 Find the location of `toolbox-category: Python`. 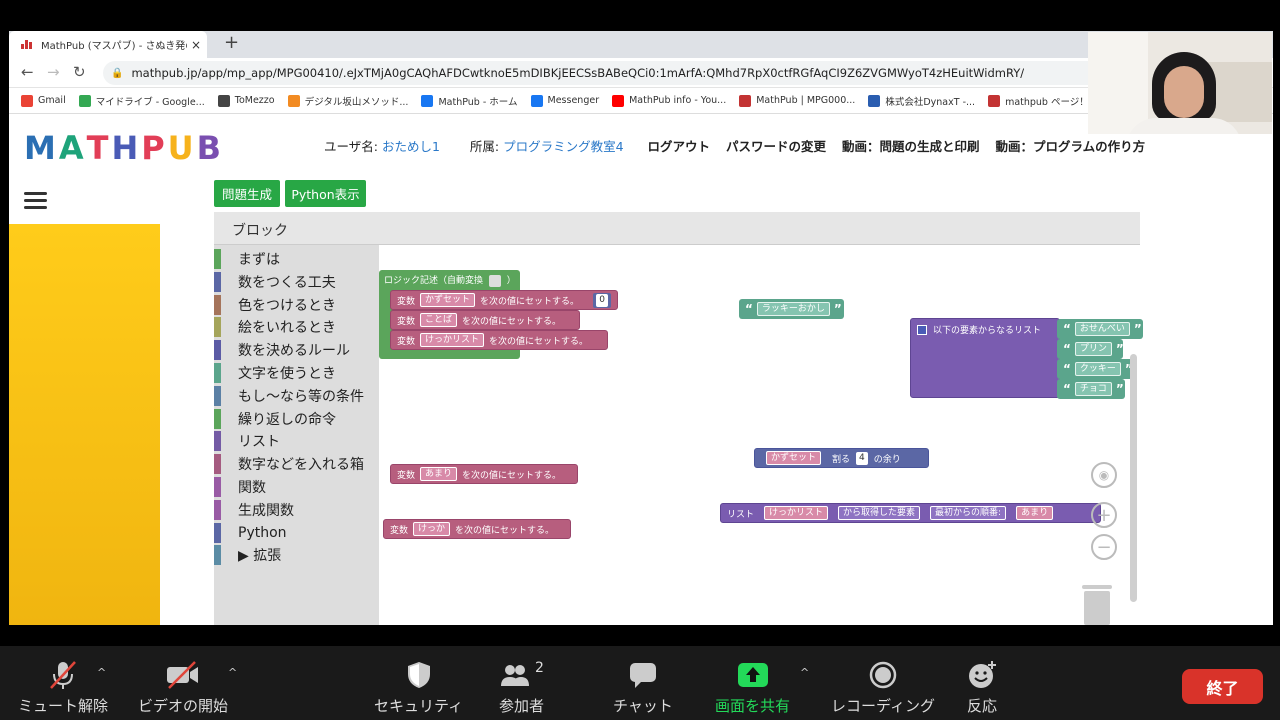

toolbox-category: Python is located at coordinates (250, 532).